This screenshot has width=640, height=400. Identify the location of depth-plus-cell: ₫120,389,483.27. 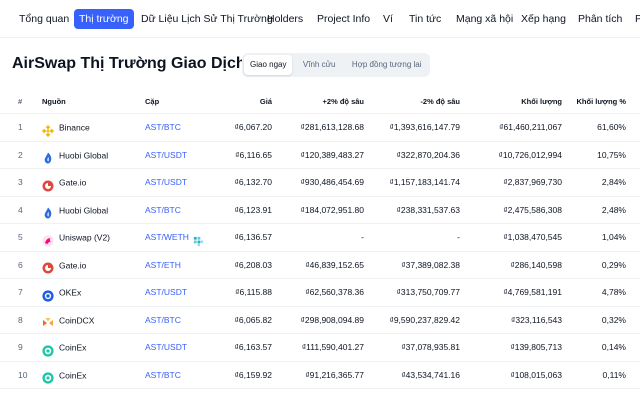
(332, 154).